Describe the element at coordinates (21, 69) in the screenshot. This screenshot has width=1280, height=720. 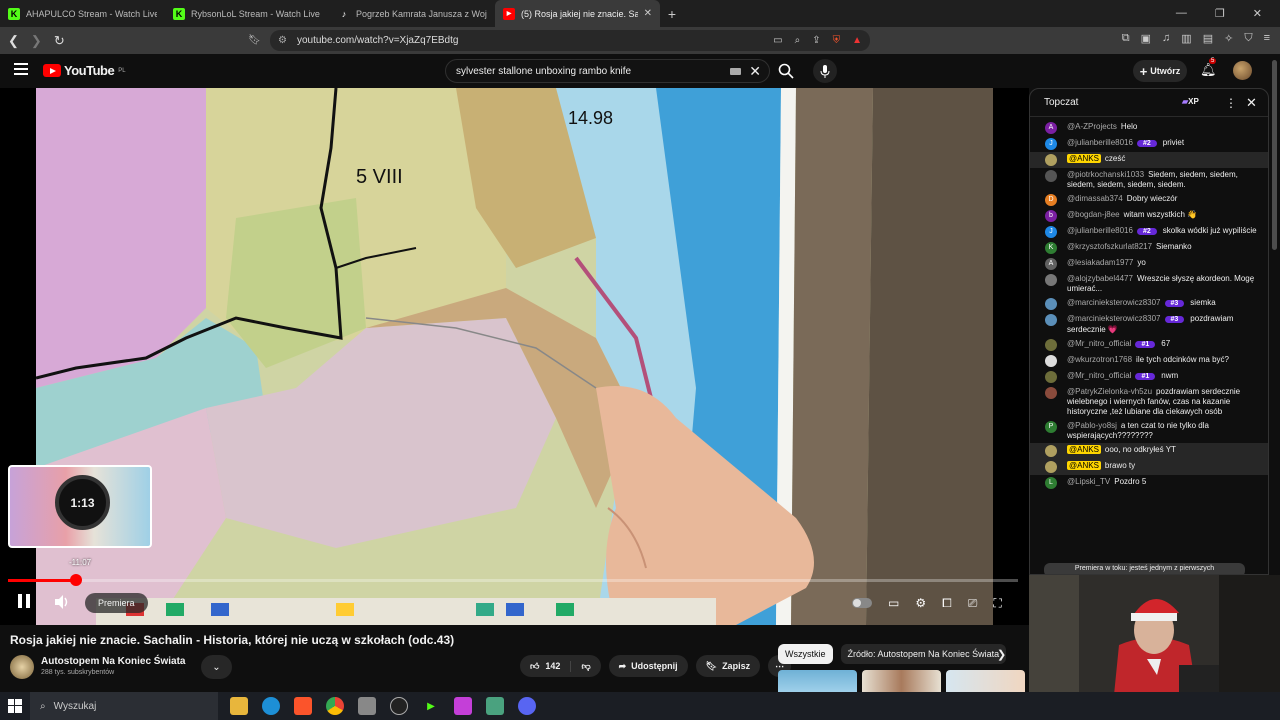
I see `hamburger-menu-icon` at that location.